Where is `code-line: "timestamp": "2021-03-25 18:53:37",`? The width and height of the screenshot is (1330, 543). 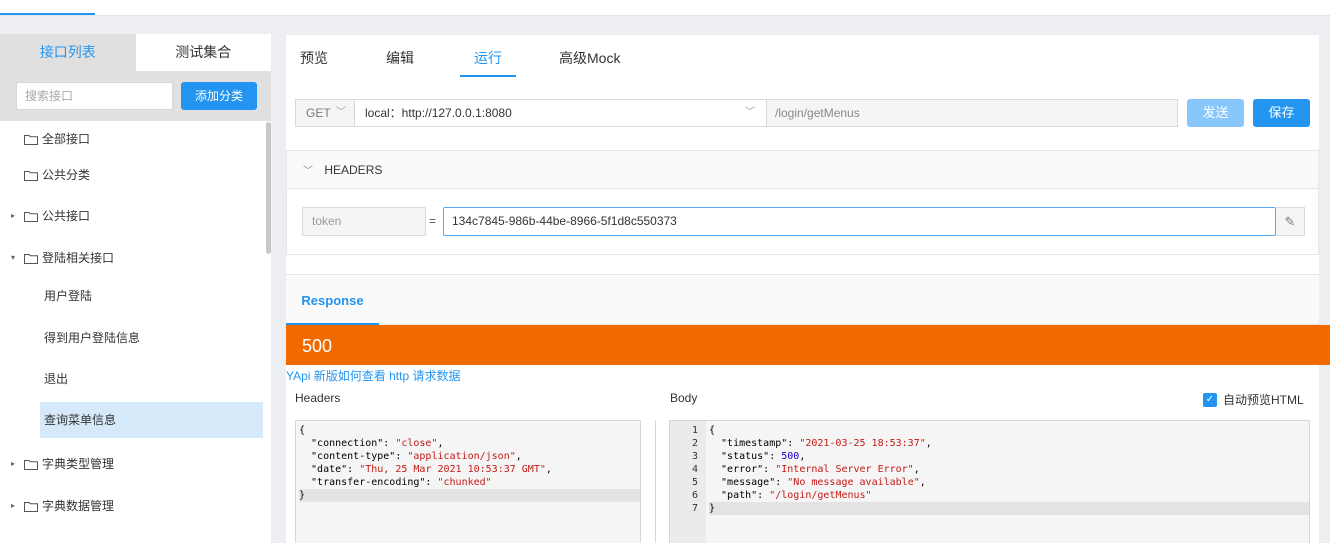
code-line: "timestamp": "2021-03-25 18:53:37", is located at coordinates (1009, 443).